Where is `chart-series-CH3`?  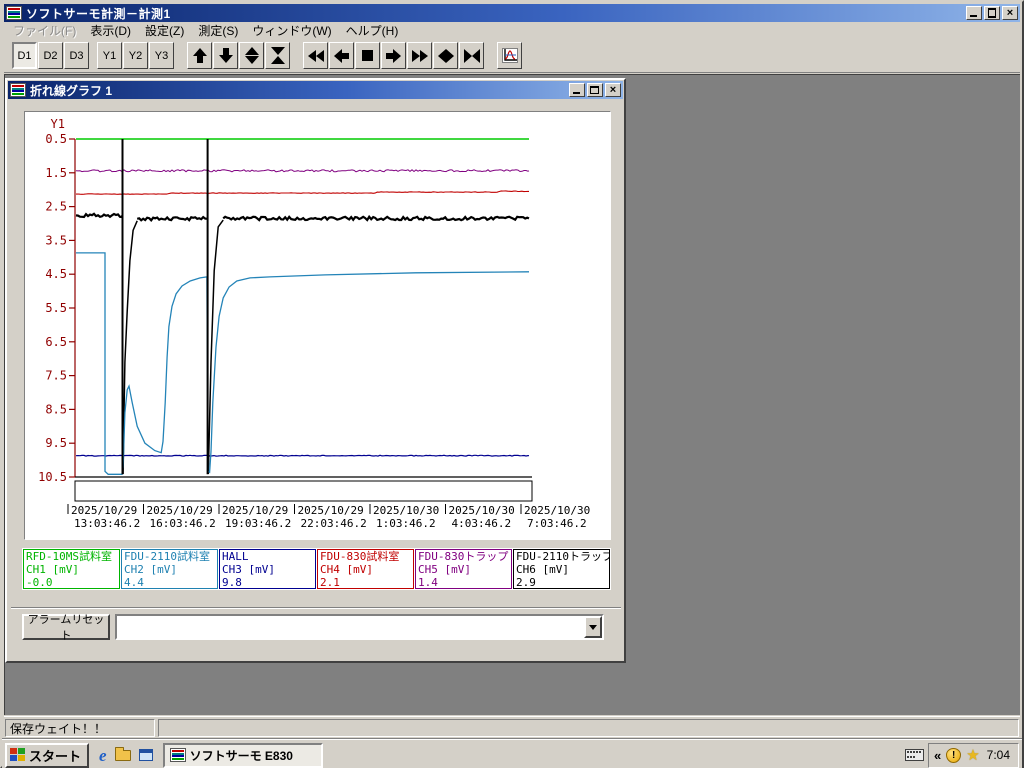
chart-series-CH3 is located at coordinates (302, 455).